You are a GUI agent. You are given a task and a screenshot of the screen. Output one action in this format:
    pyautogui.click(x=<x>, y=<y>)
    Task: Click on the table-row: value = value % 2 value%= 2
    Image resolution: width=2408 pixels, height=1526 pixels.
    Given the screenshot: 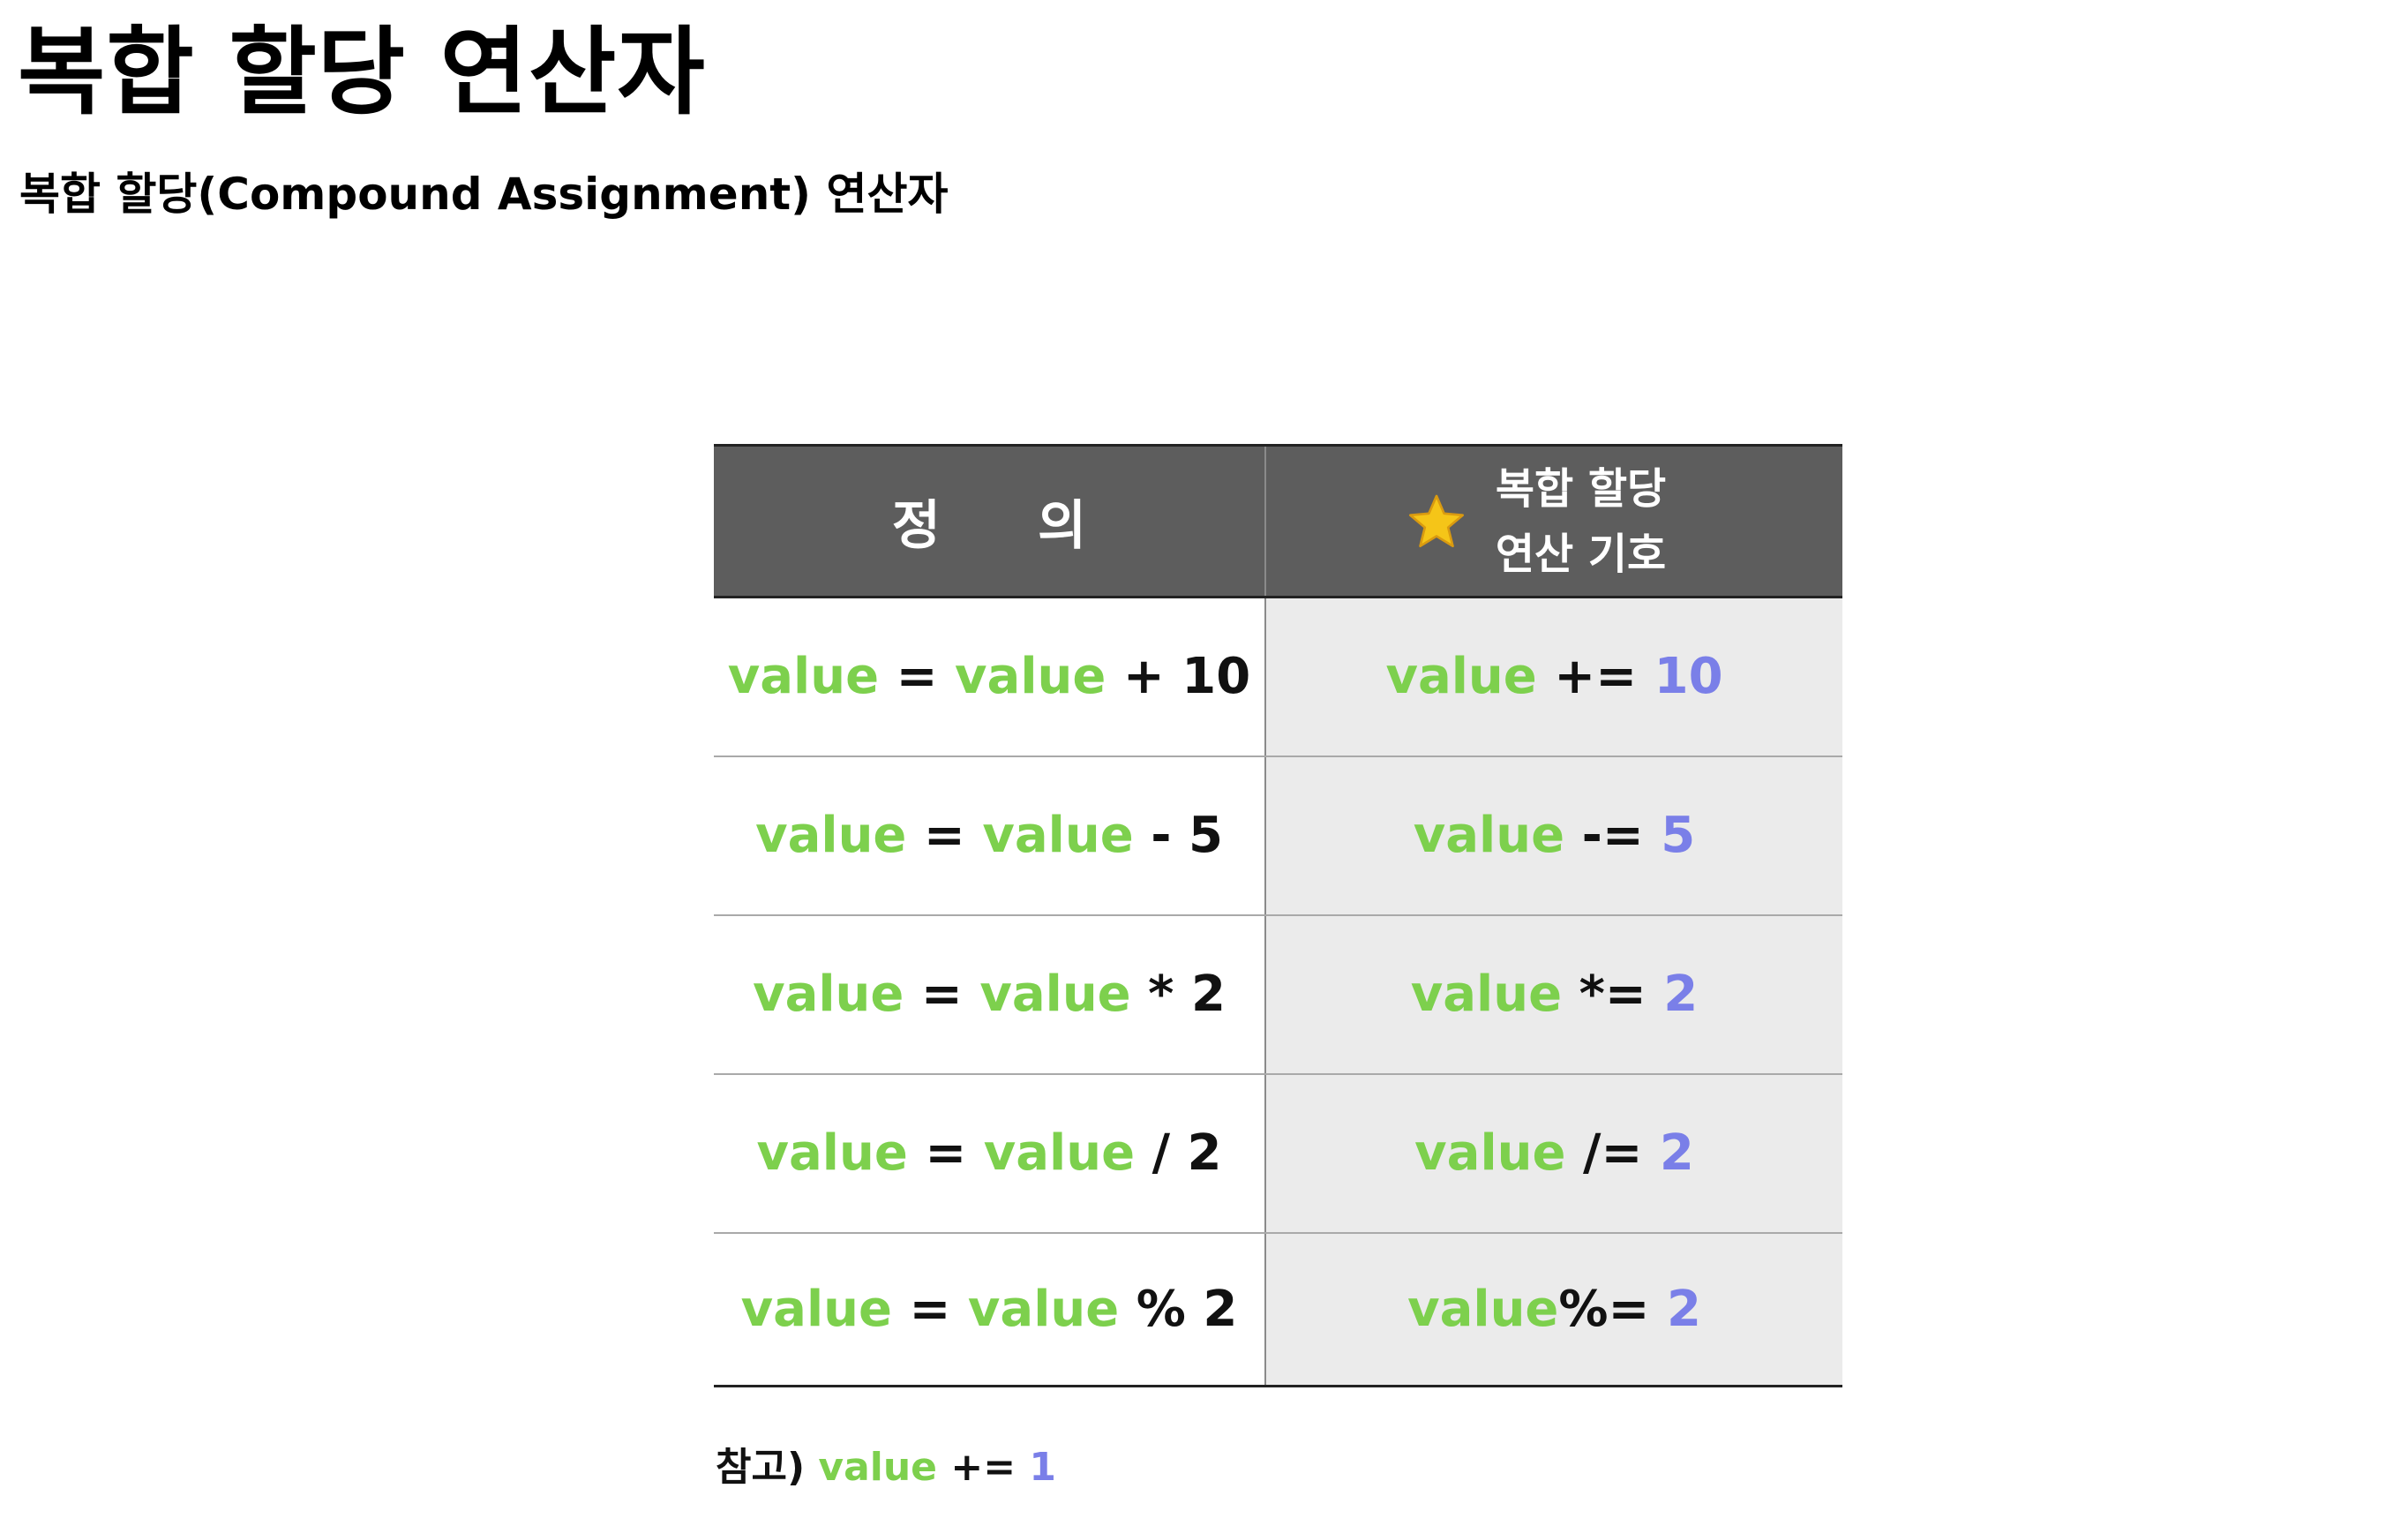 What is the action you would take?
    pyautogui.click(x=1278, y=1309)
    